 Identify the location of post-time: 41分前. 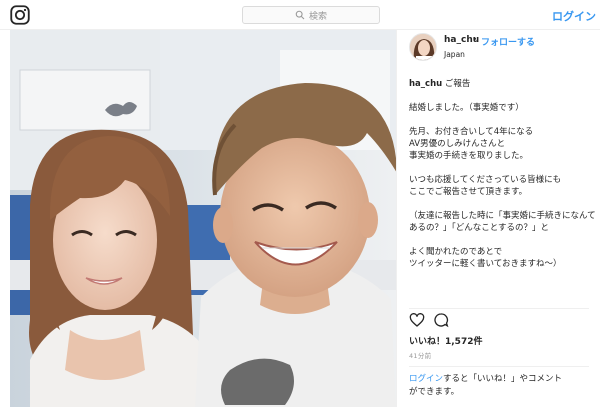
(420, 356).